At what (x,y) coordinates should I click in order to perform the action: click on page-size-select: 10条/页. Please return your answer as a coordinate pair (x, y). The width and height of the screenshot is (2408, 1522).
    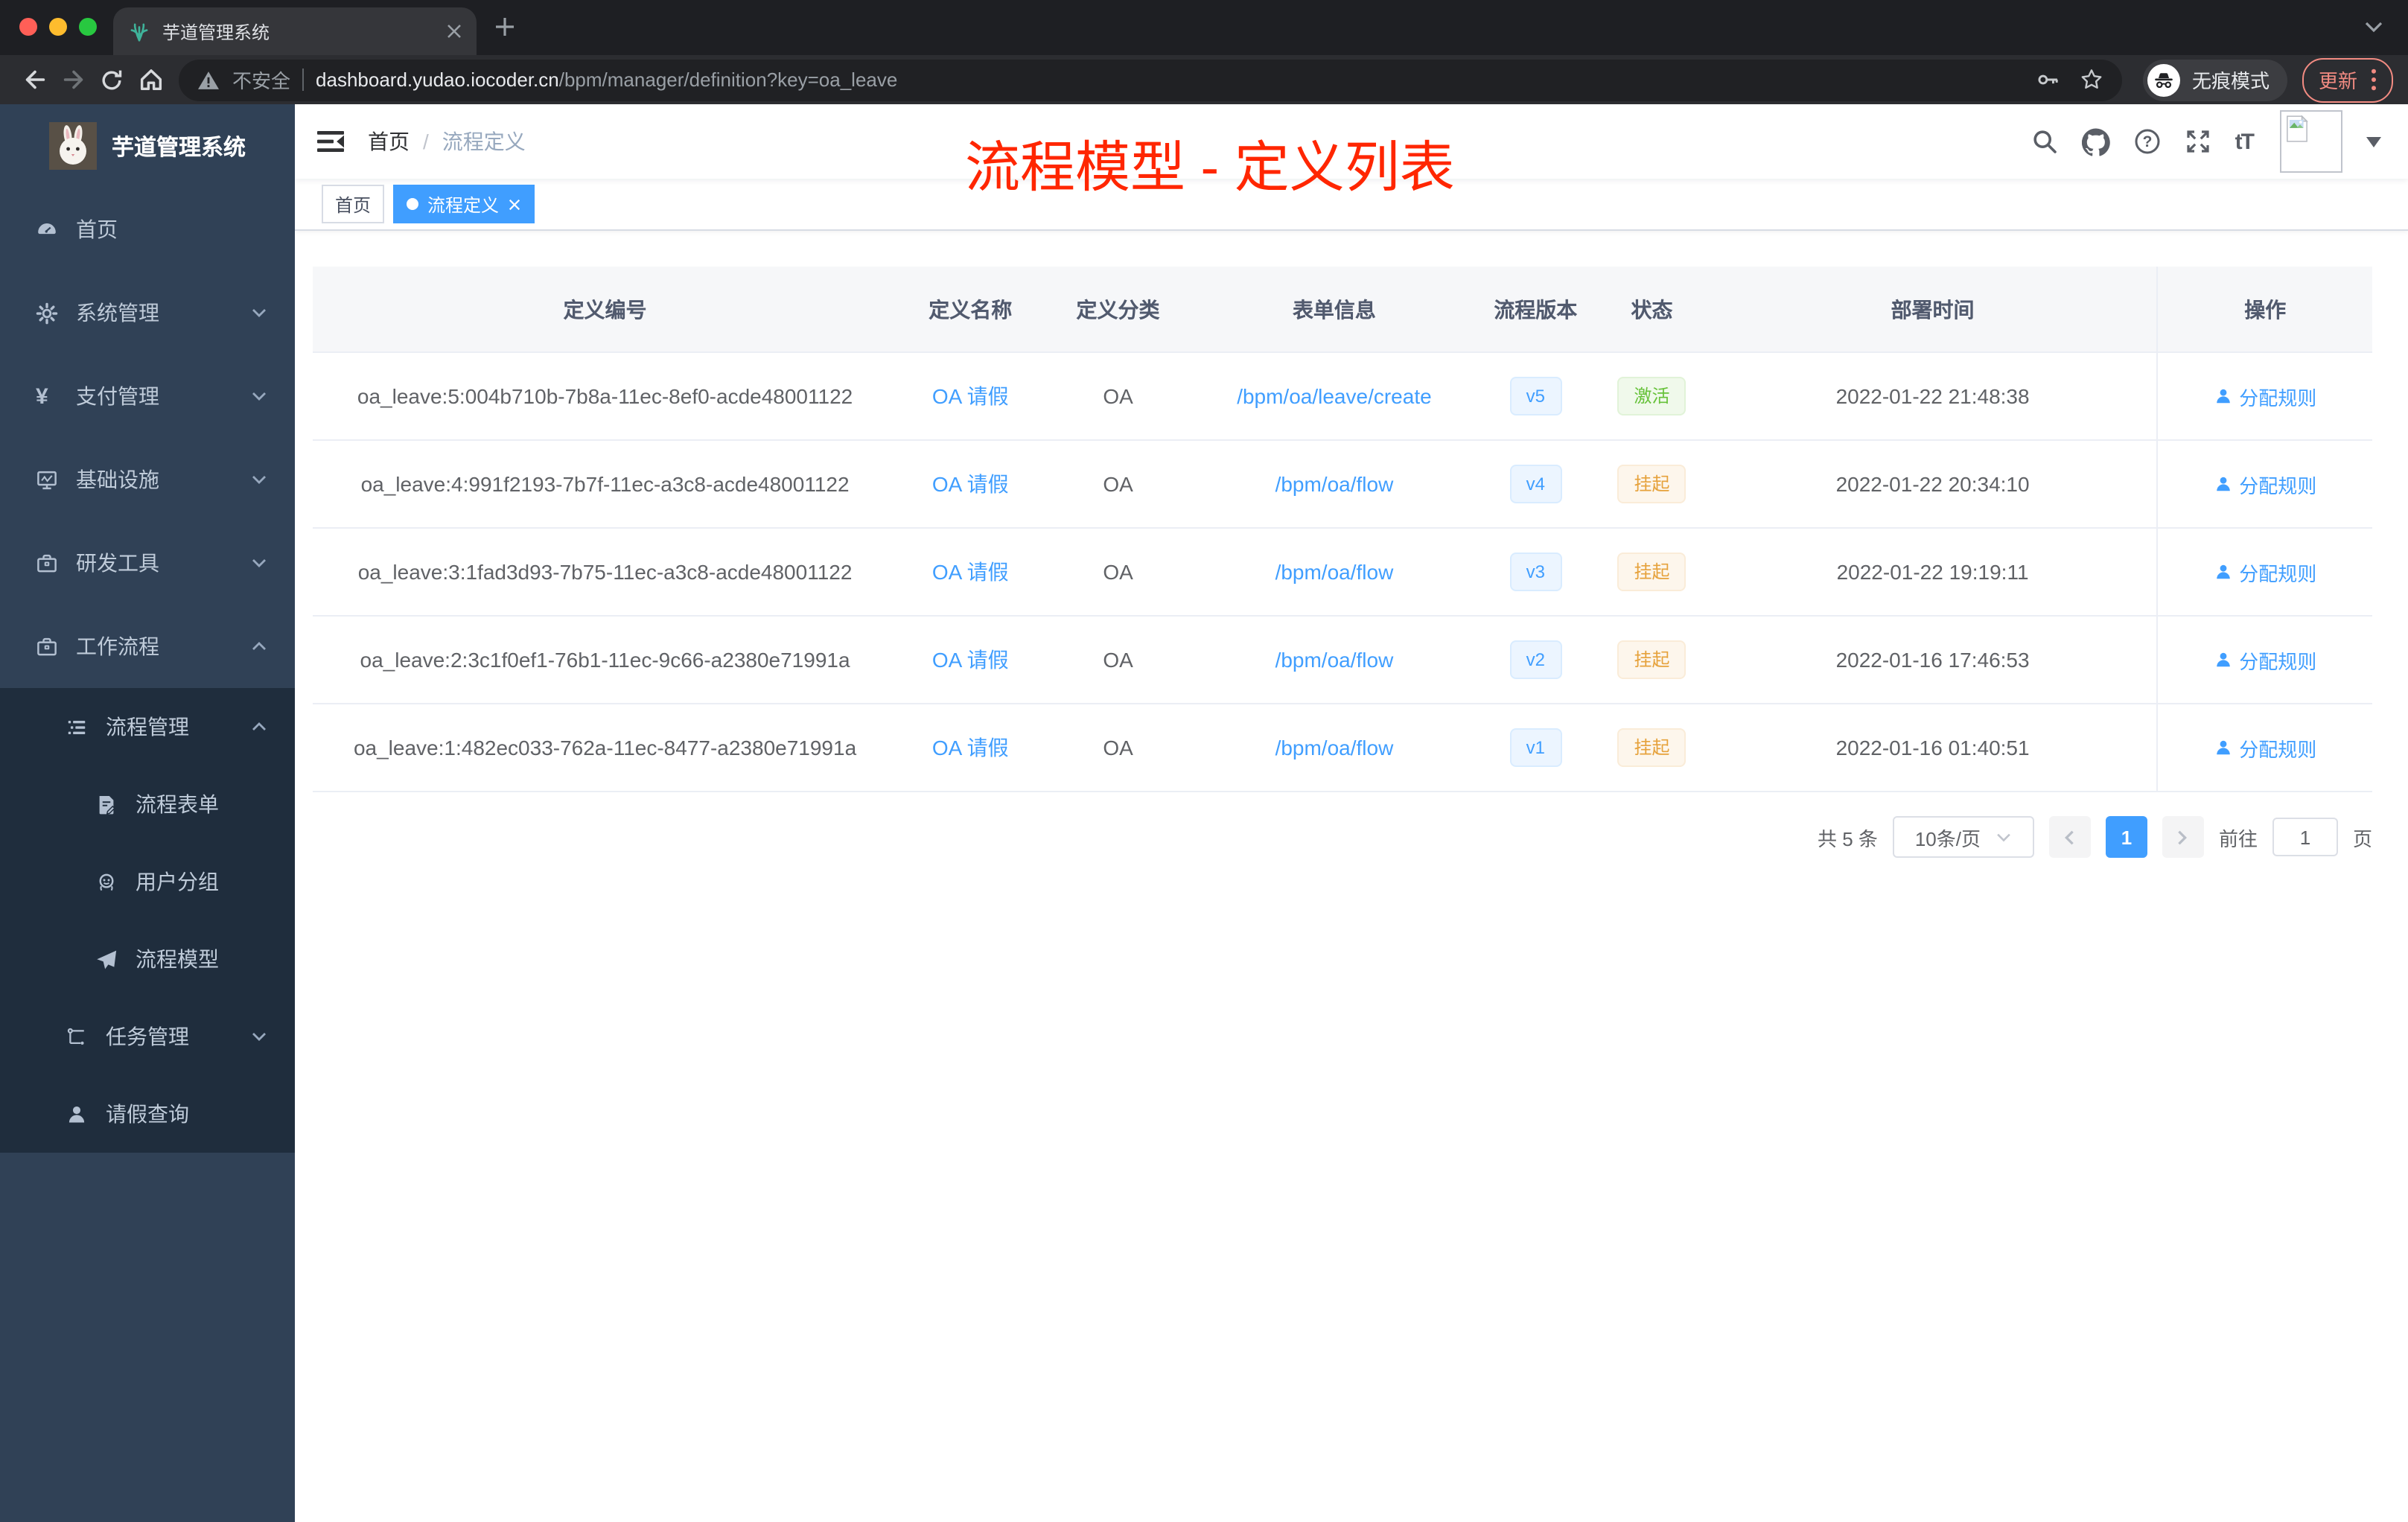
    Looking at the image, I should click on (1963, 837).